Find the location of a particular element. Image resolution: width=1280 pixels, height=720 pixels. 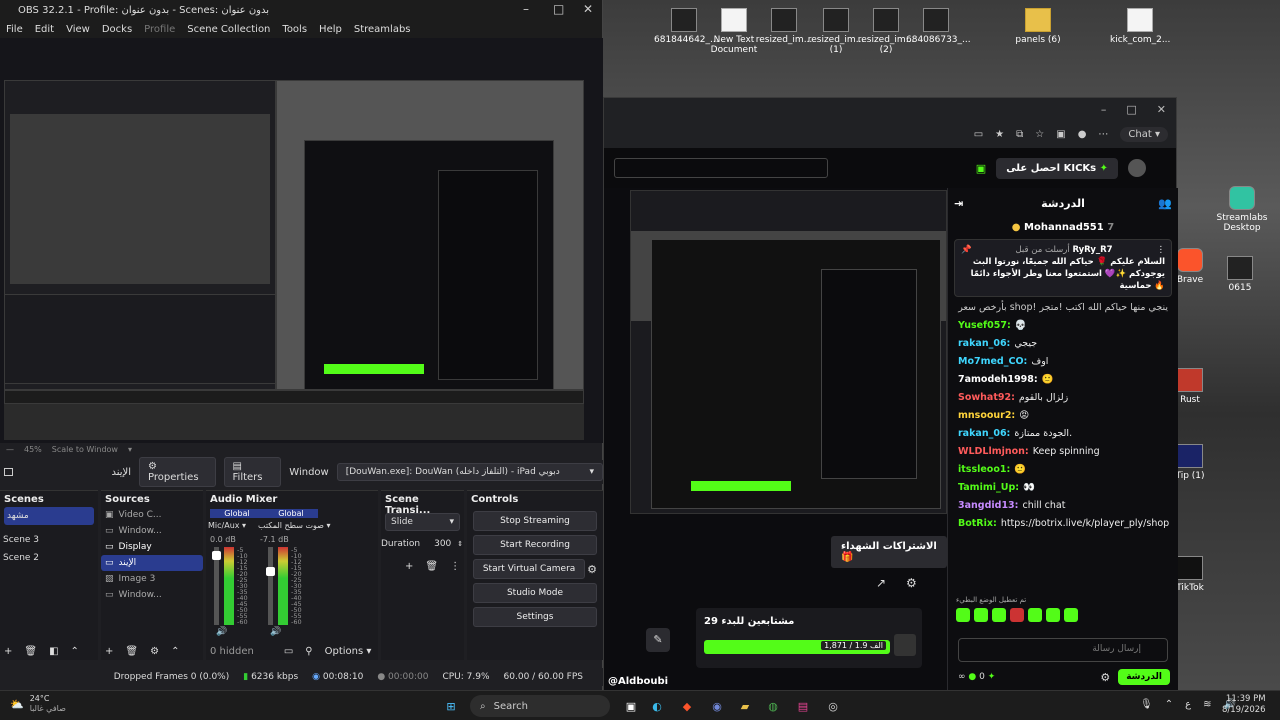

properties-button: ⚙ Properties is located at coordinates (177, 472).